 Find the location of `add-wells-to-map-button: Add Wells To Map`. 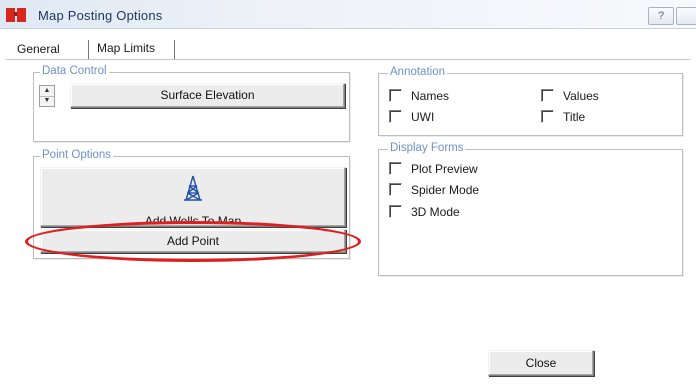

add-wells-to-map-button: Add Wells To Map is located at coordinates (193, 197).